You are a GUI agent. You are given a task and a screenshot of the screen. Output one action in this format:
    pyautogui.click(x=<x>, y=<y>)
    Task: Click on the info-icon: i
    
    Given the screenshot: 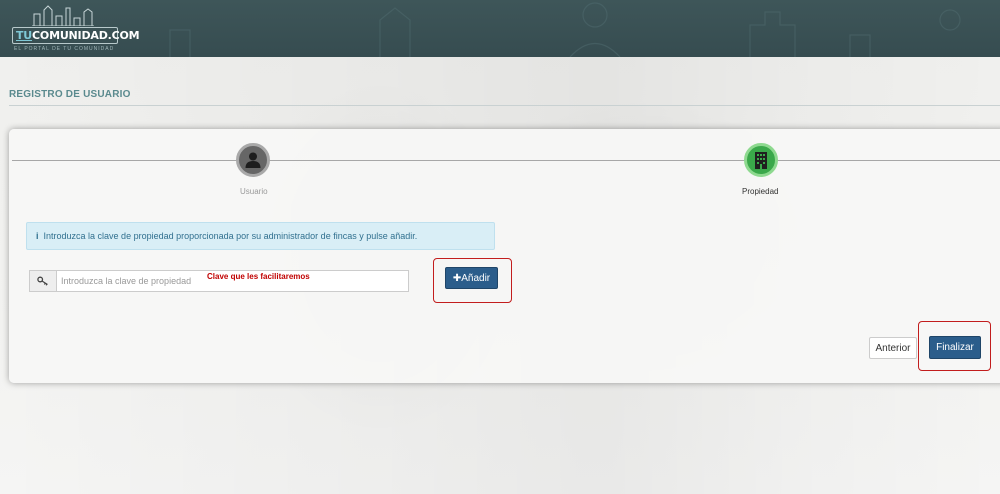 What is the action you would take?
    pyautogui.click(x=37, y=236)
    